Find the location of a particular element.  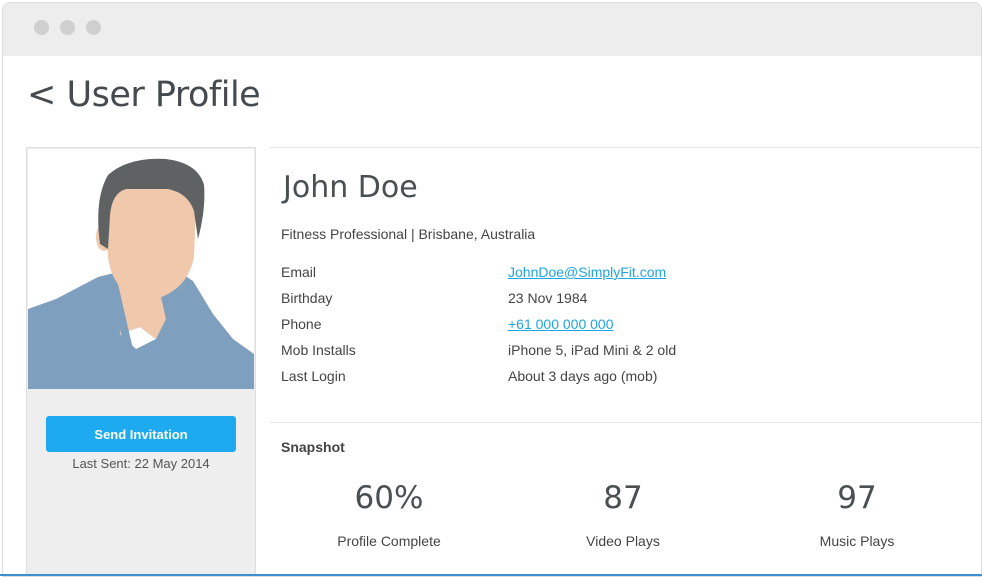

send-invitation-button: Send Invitation is located at coordinates (141, 434).